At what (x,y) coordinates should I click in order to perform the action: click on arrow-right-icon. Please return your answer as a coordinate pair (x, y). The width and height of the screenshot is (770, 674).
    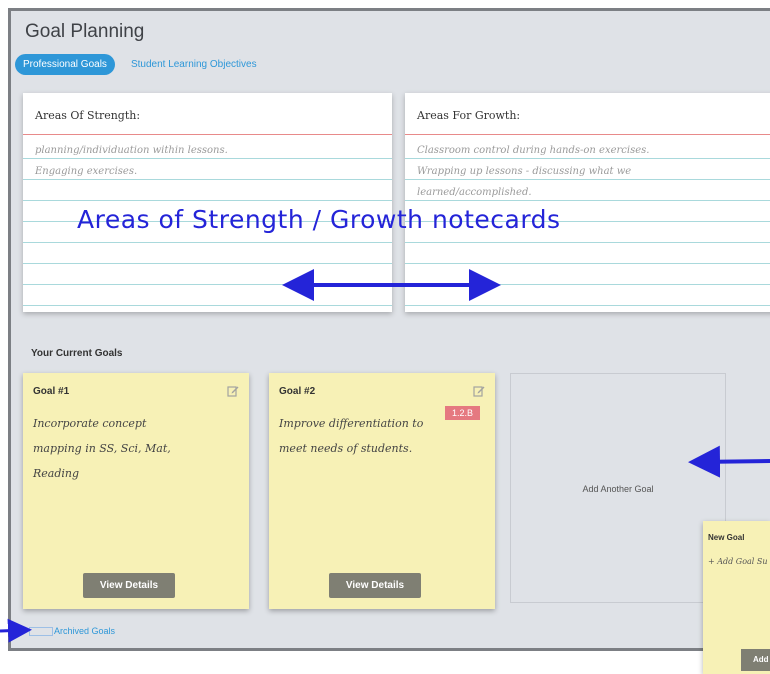
    Looking at the image, I should click on (16, 630).